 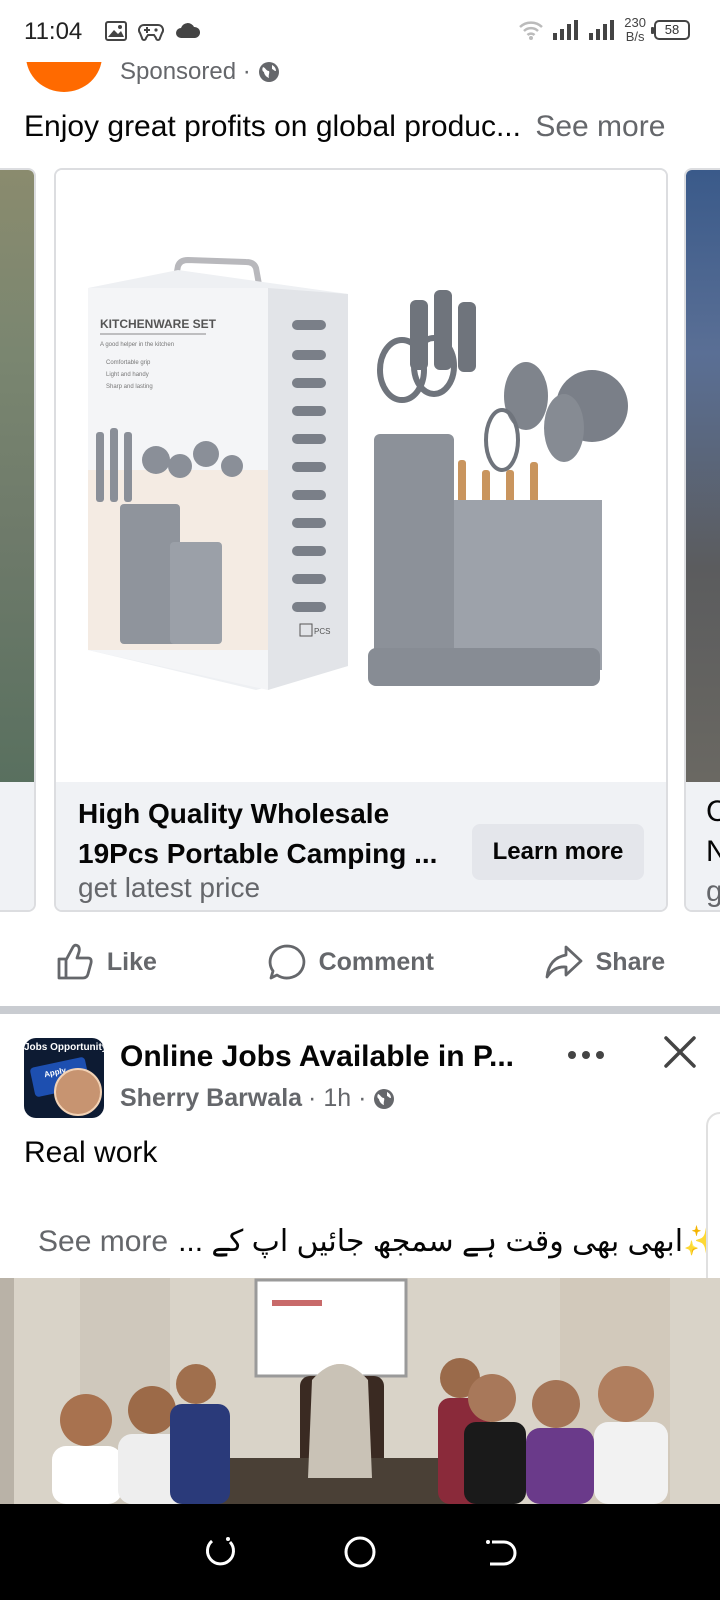 I want to click on peek-line: N, so click(x=713, y=852).